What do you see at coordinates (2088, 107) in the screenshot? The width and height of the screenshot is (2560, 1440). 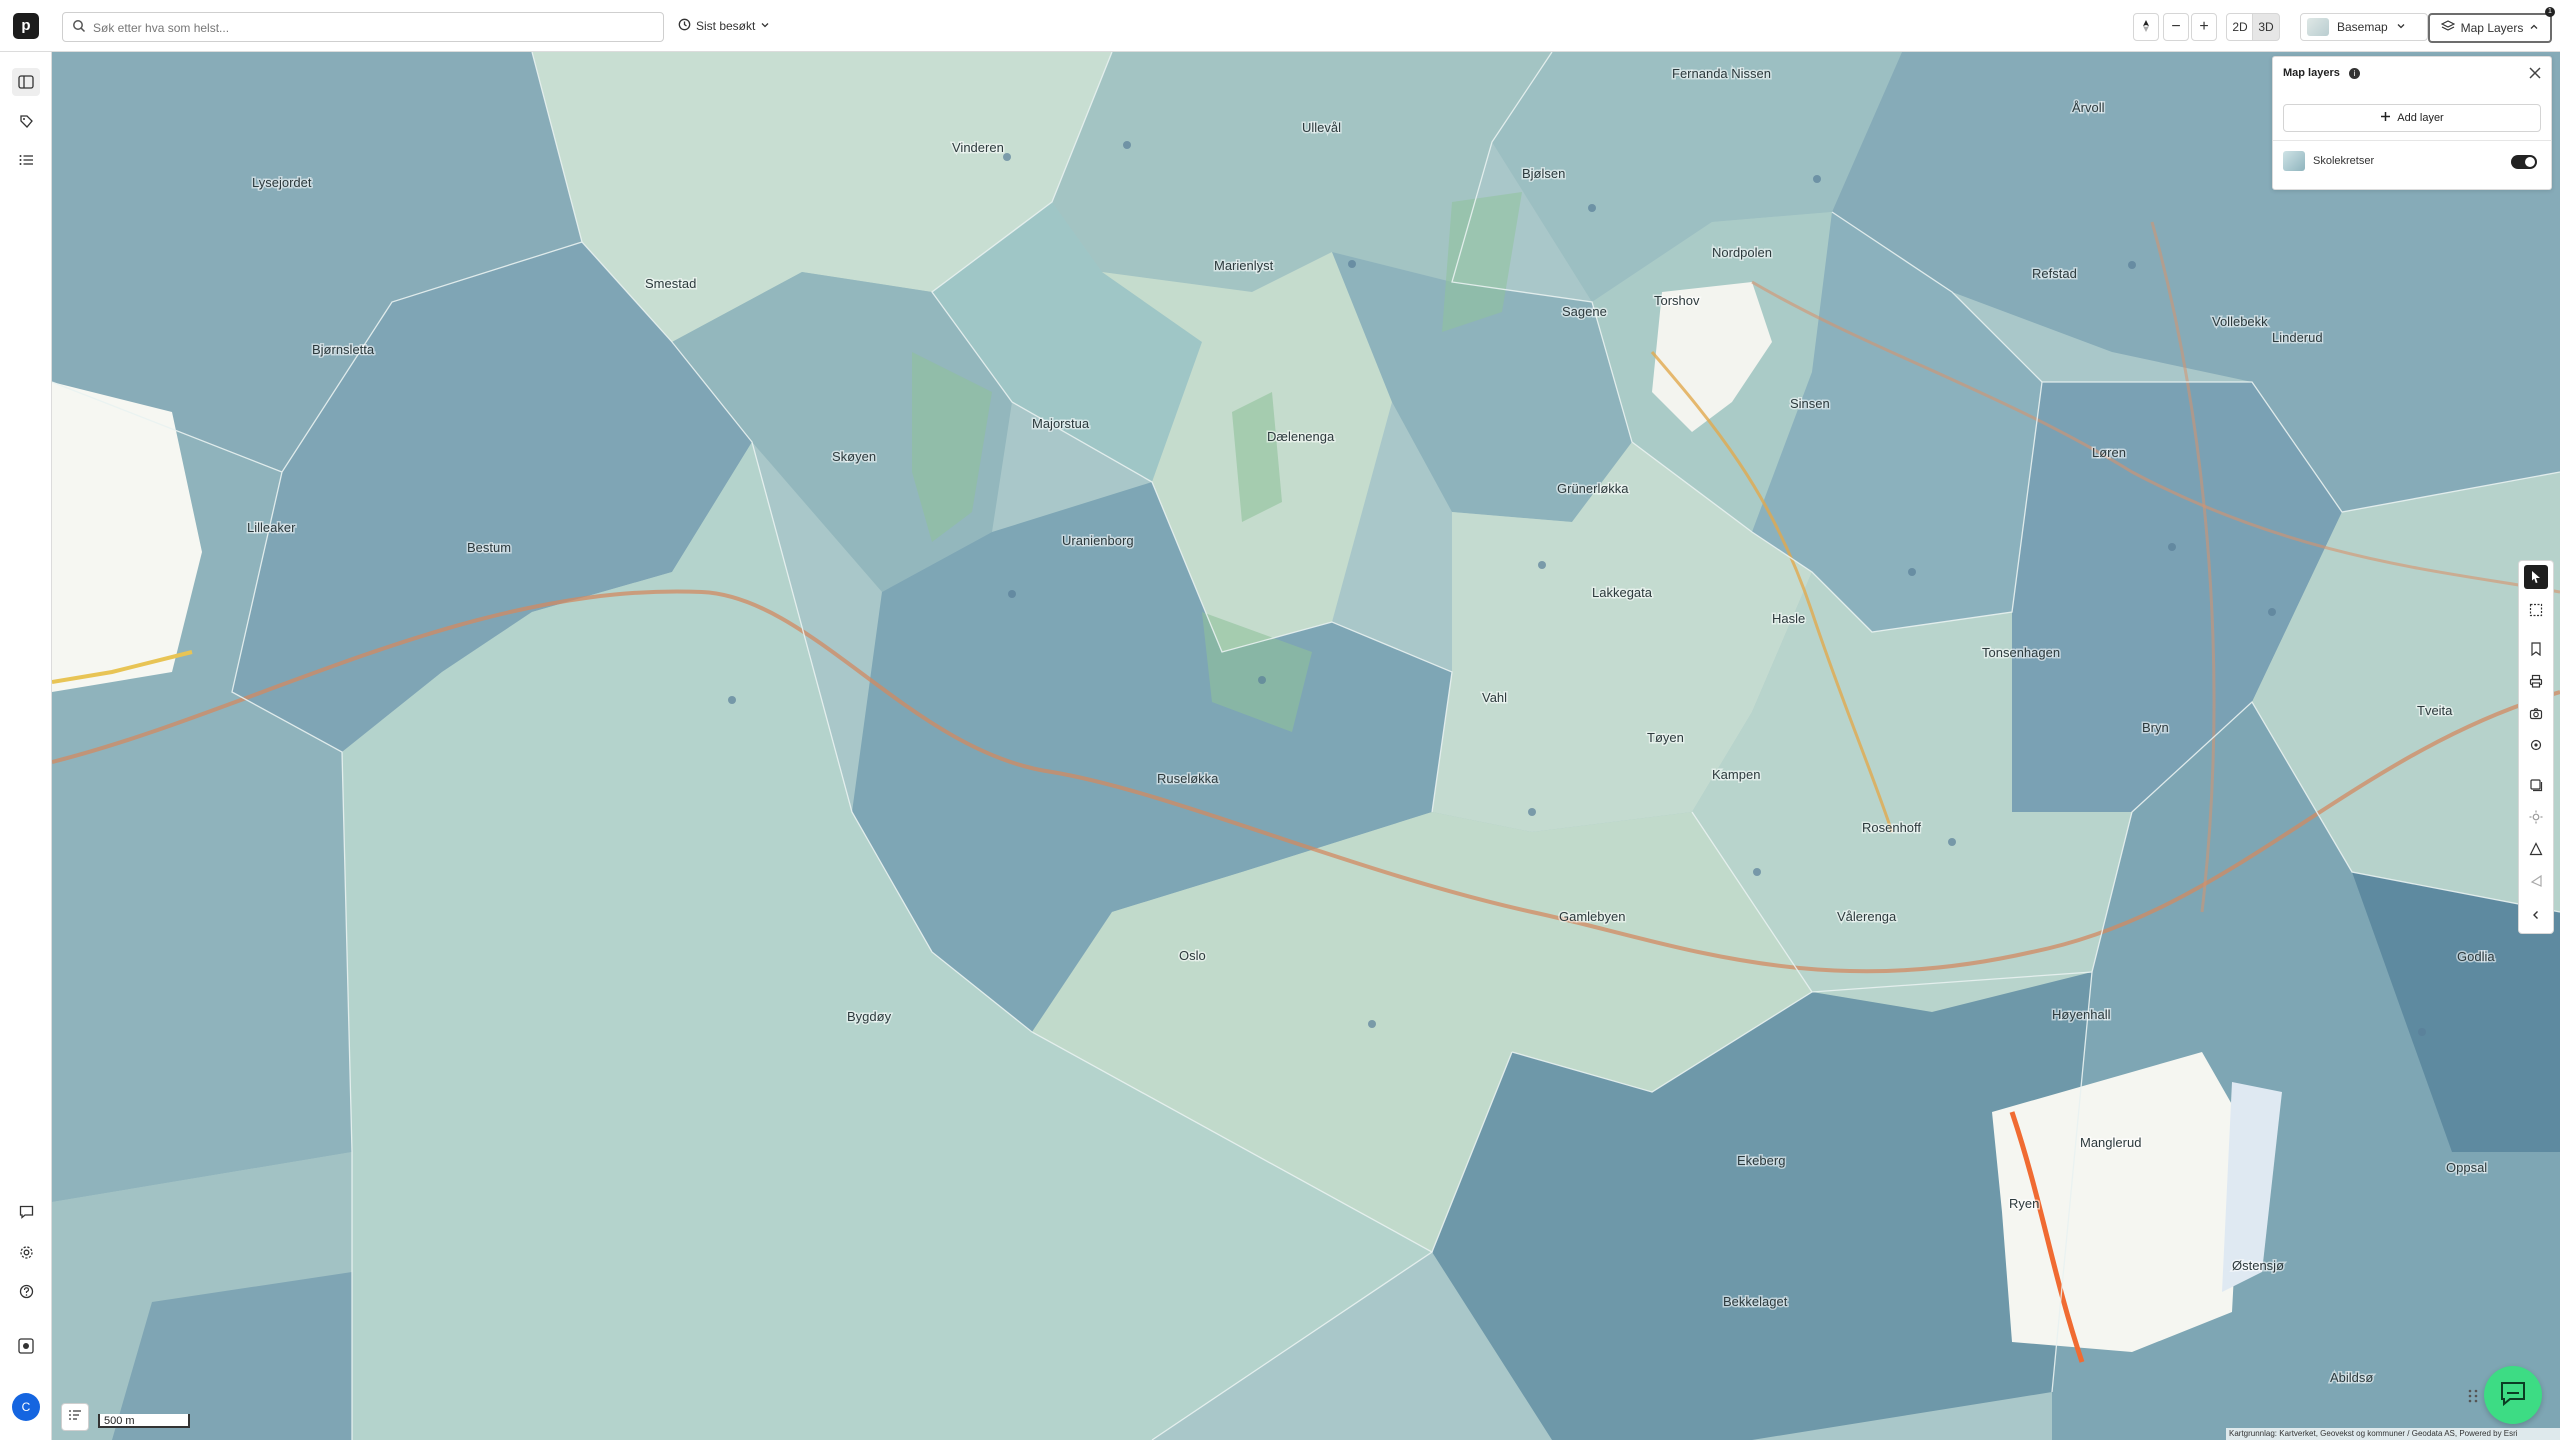 I see `place-label: Årvoll` at bounding box center [2088, 107].